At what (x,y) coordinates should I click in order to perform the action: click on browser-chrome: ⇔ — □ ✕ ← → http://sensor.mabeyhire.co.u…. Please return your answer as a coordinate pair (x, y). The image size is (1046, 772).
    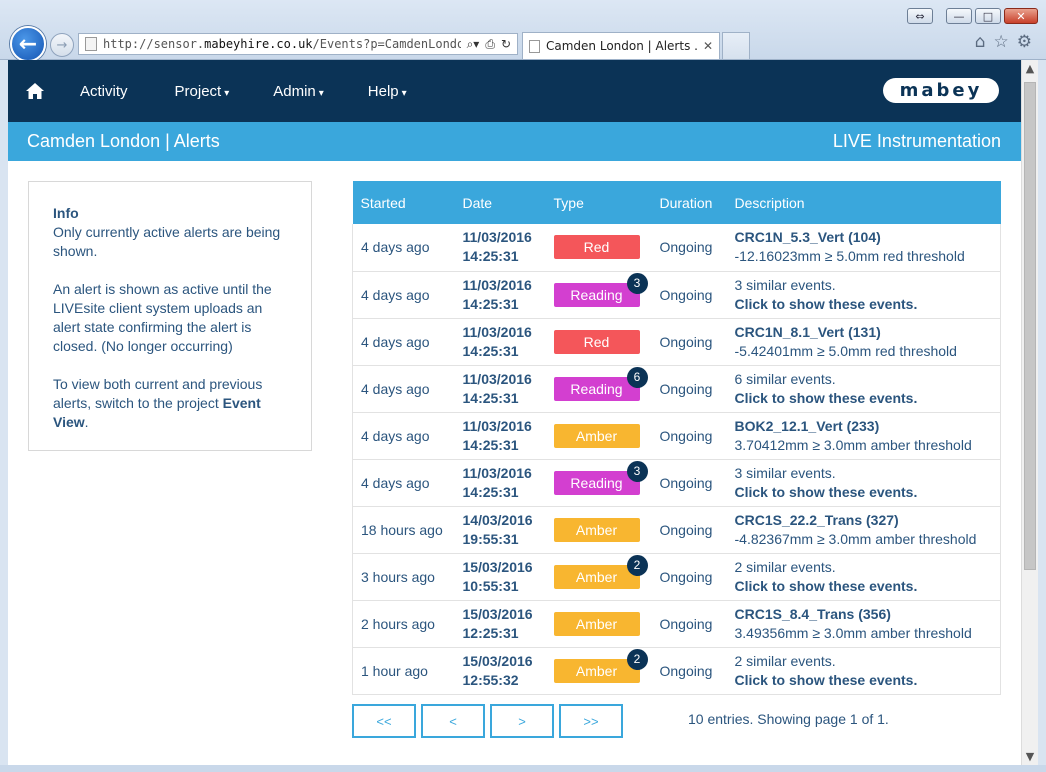
    Looking at the image, I should click on (523, 31).